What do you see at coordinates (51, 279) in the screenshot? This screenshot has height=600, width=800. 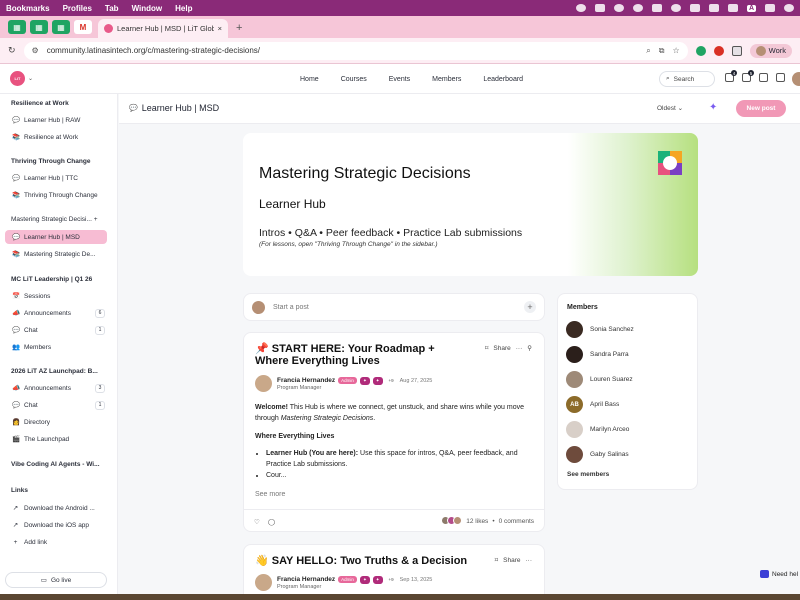 I see `sidebar-group-mc-lit-leadership: MC LiT Leadership | Q1 26` at bounding box center [51, 279].